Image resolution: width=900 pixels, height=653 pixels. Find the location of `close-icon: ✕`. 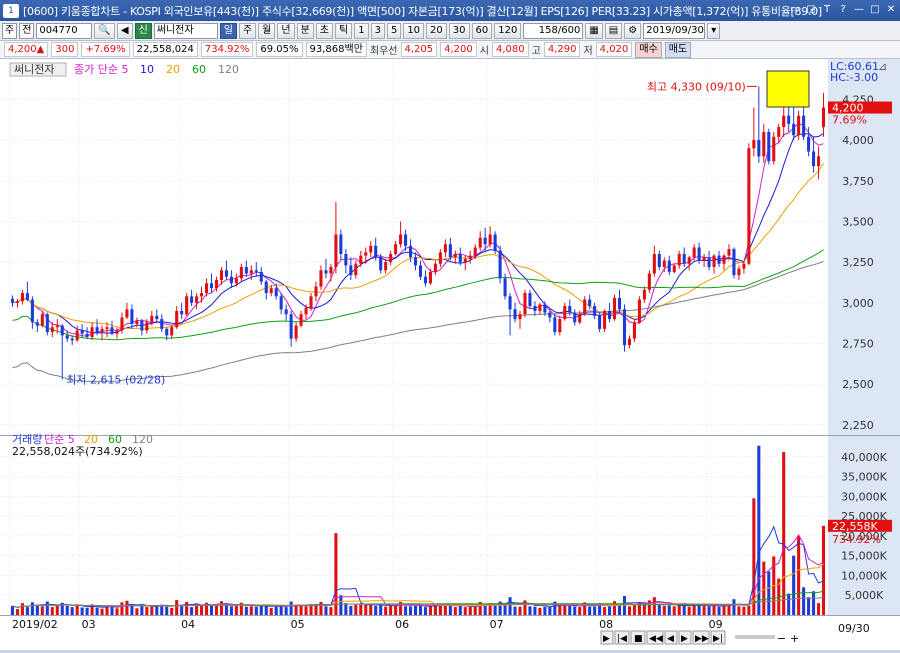

close-icon: ✕ is located at coordinates (891, 9).